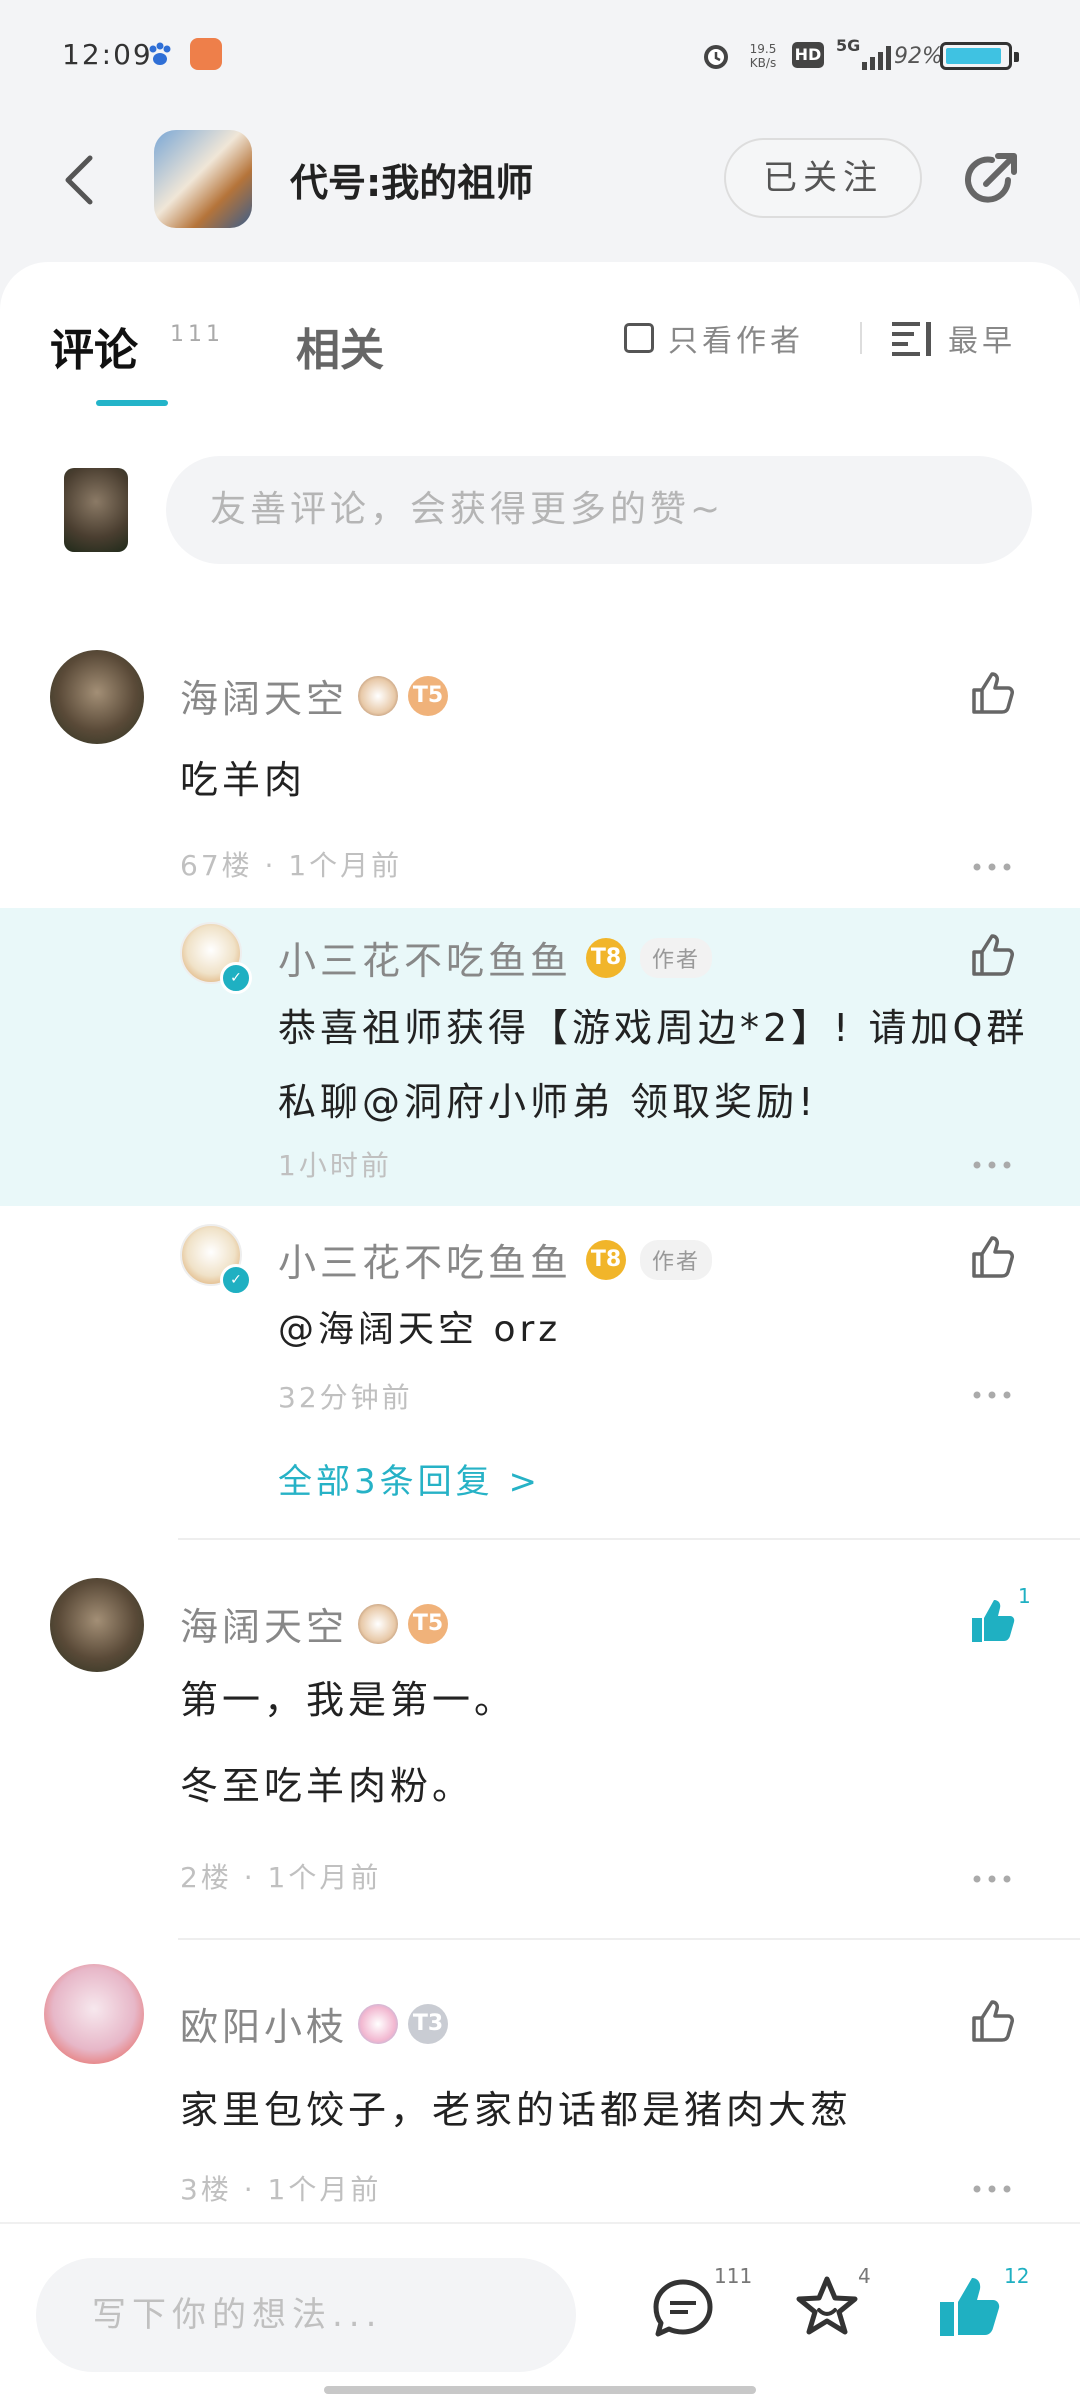 This screenshot has width=1080, height=2402. I want to click on comment-header: 欧阳小枝 T3, so click(314, 2023).